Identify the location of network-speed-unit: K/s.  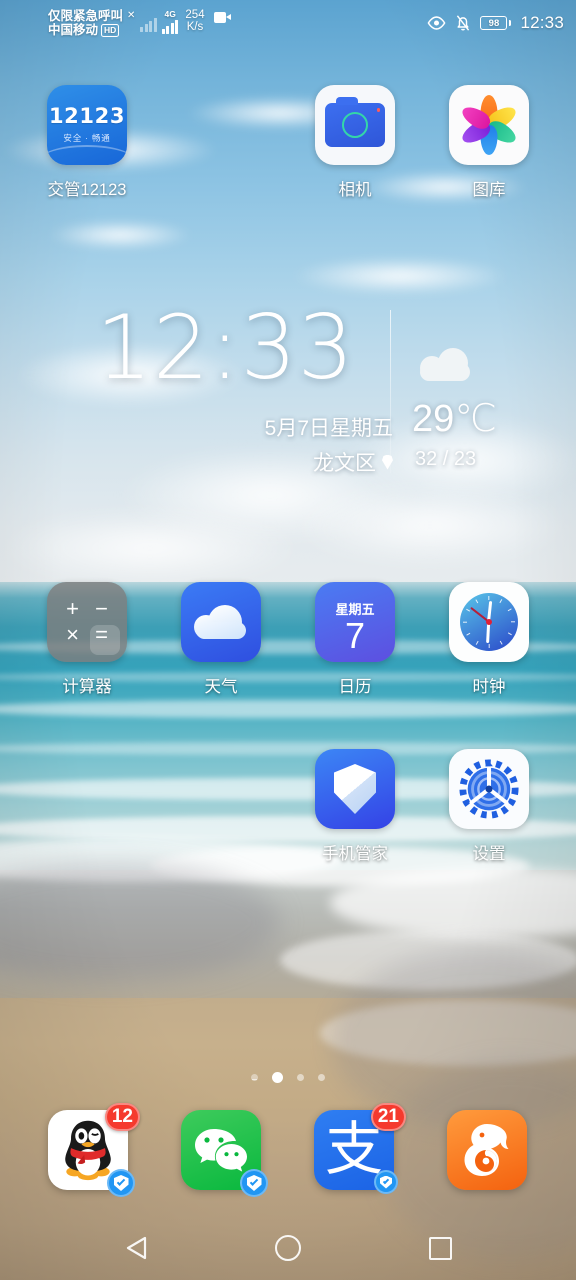
(195, 27).